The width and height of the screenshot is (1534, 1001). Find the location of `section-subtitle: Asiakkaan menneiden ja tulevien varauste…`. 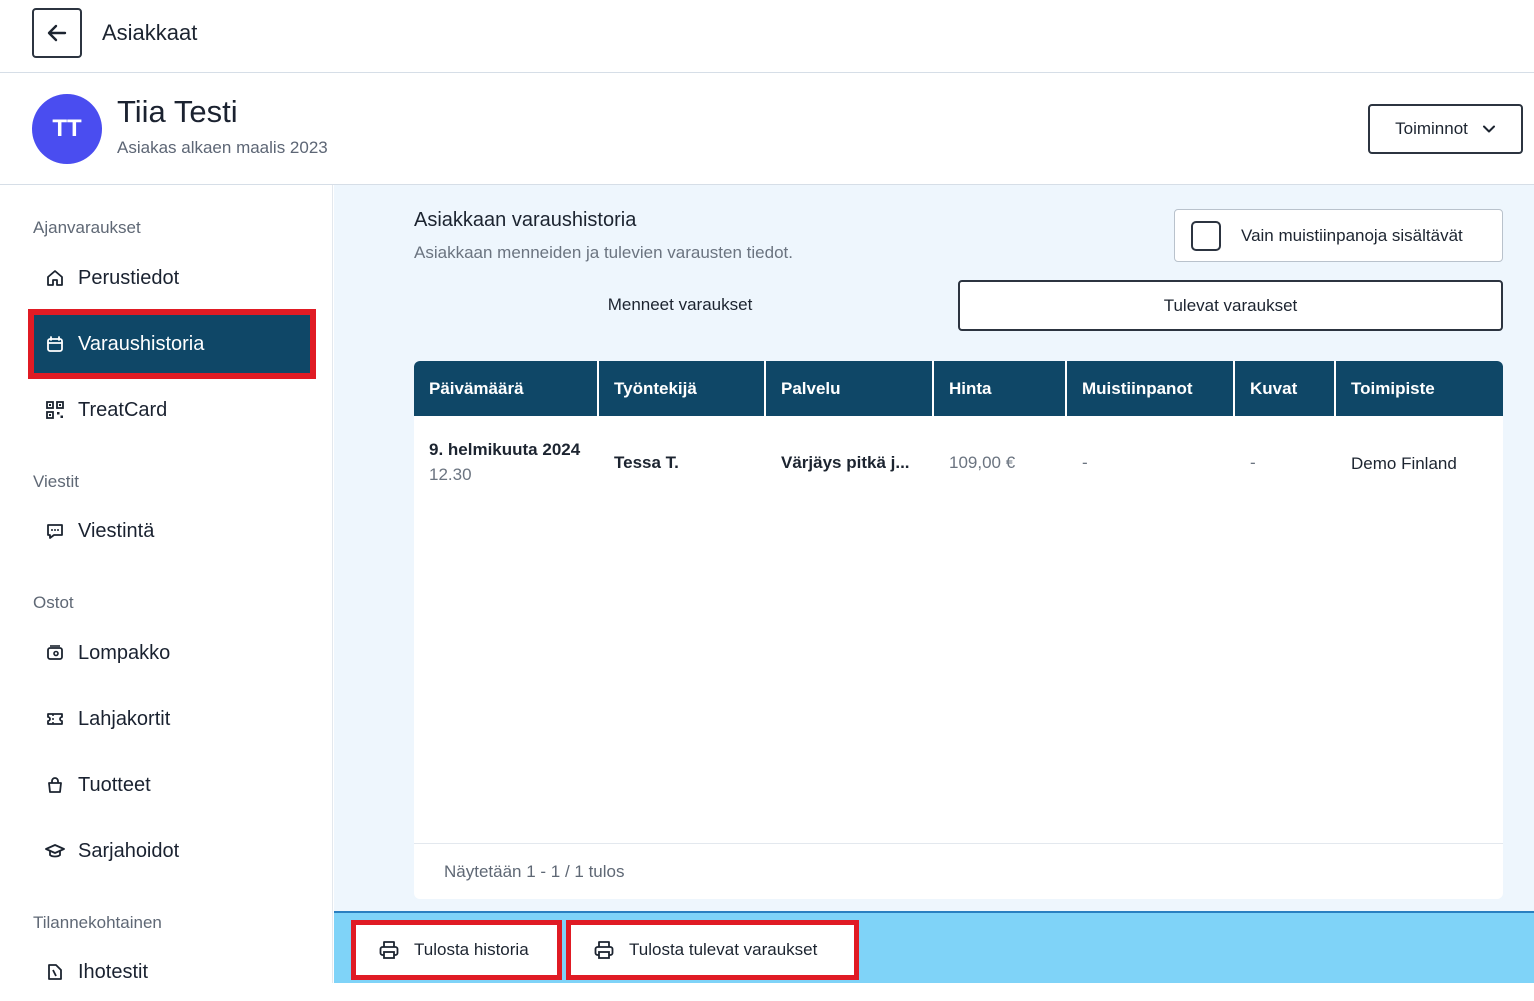

section-subtitle: Asiakkaan menneiden ja tulevien varauste… is located at coordinates (603, 252).